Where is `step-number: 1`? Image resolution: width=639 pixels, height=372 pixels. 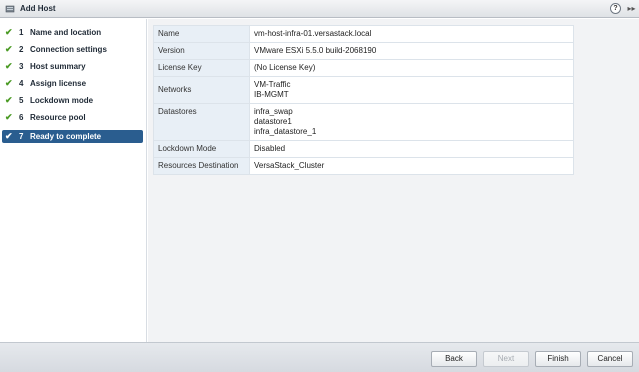
step-number: 1 is located at coordinates (21, 32).